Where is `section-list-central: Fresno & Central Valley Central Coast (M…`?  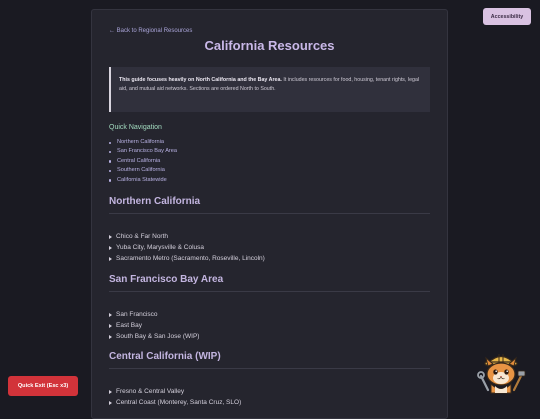
section-list-central: Fresno & Central Valley Central Coast (M… is located at coordinates (175, 397).